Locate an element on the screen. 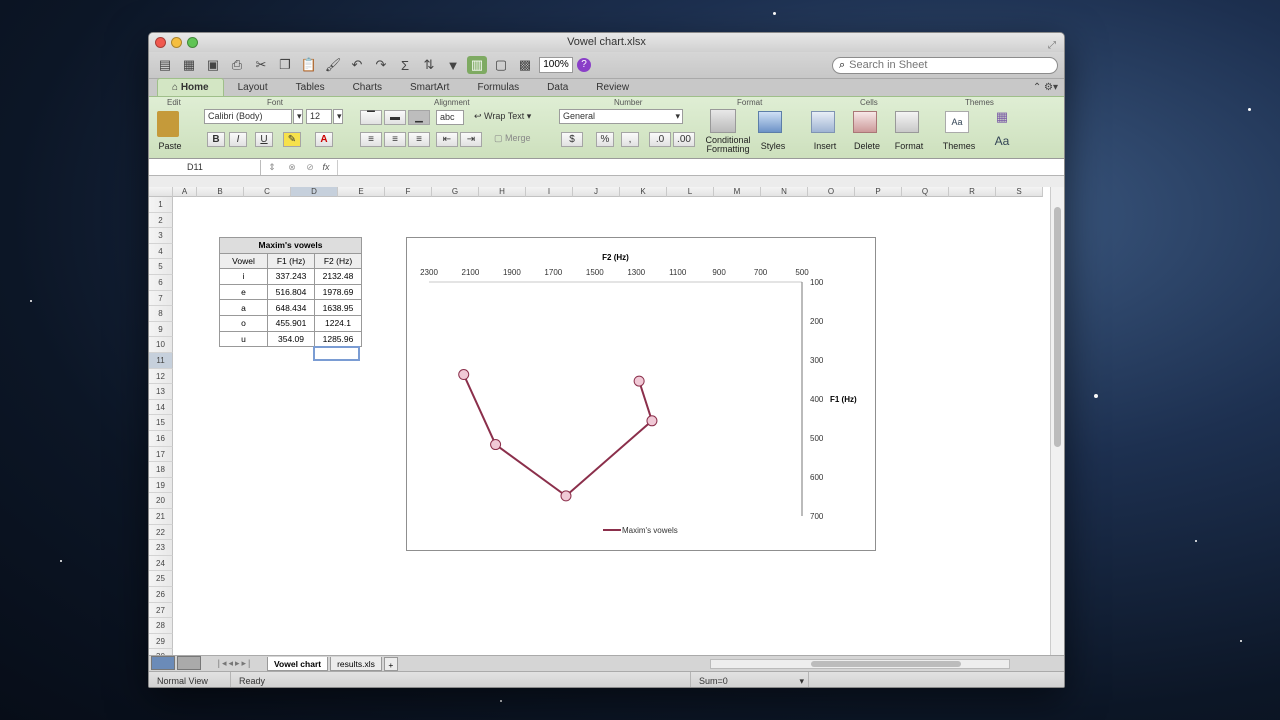 The height and width of the screenshot is (720, 1280). column-header: E is located at coordinates (361, 192).